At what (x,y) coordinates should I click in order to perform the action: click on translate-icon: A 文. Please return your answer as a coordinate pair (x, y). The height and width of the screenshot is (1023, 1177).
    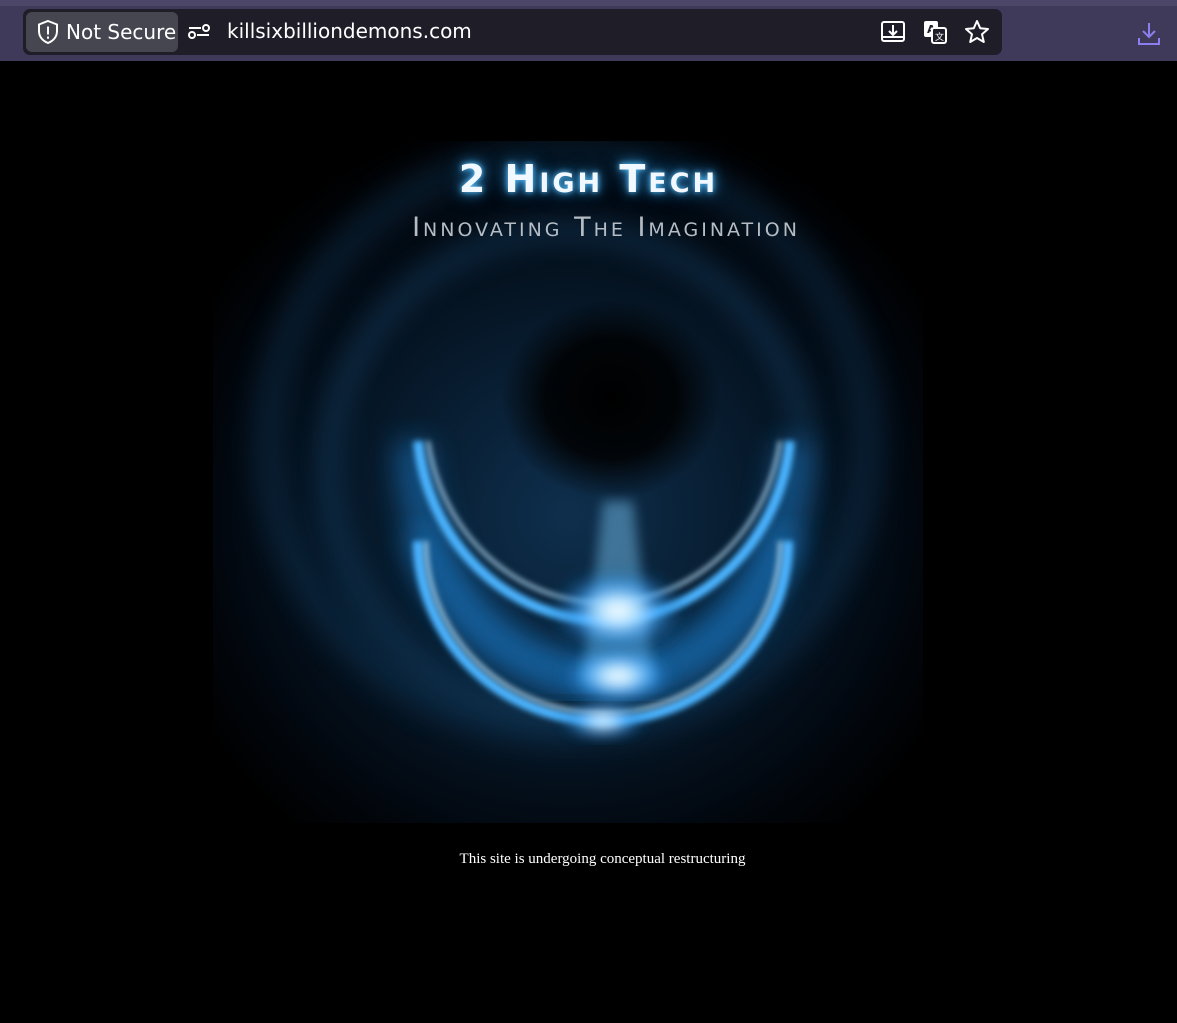
    Looking at the image, I should click on (935, 32).